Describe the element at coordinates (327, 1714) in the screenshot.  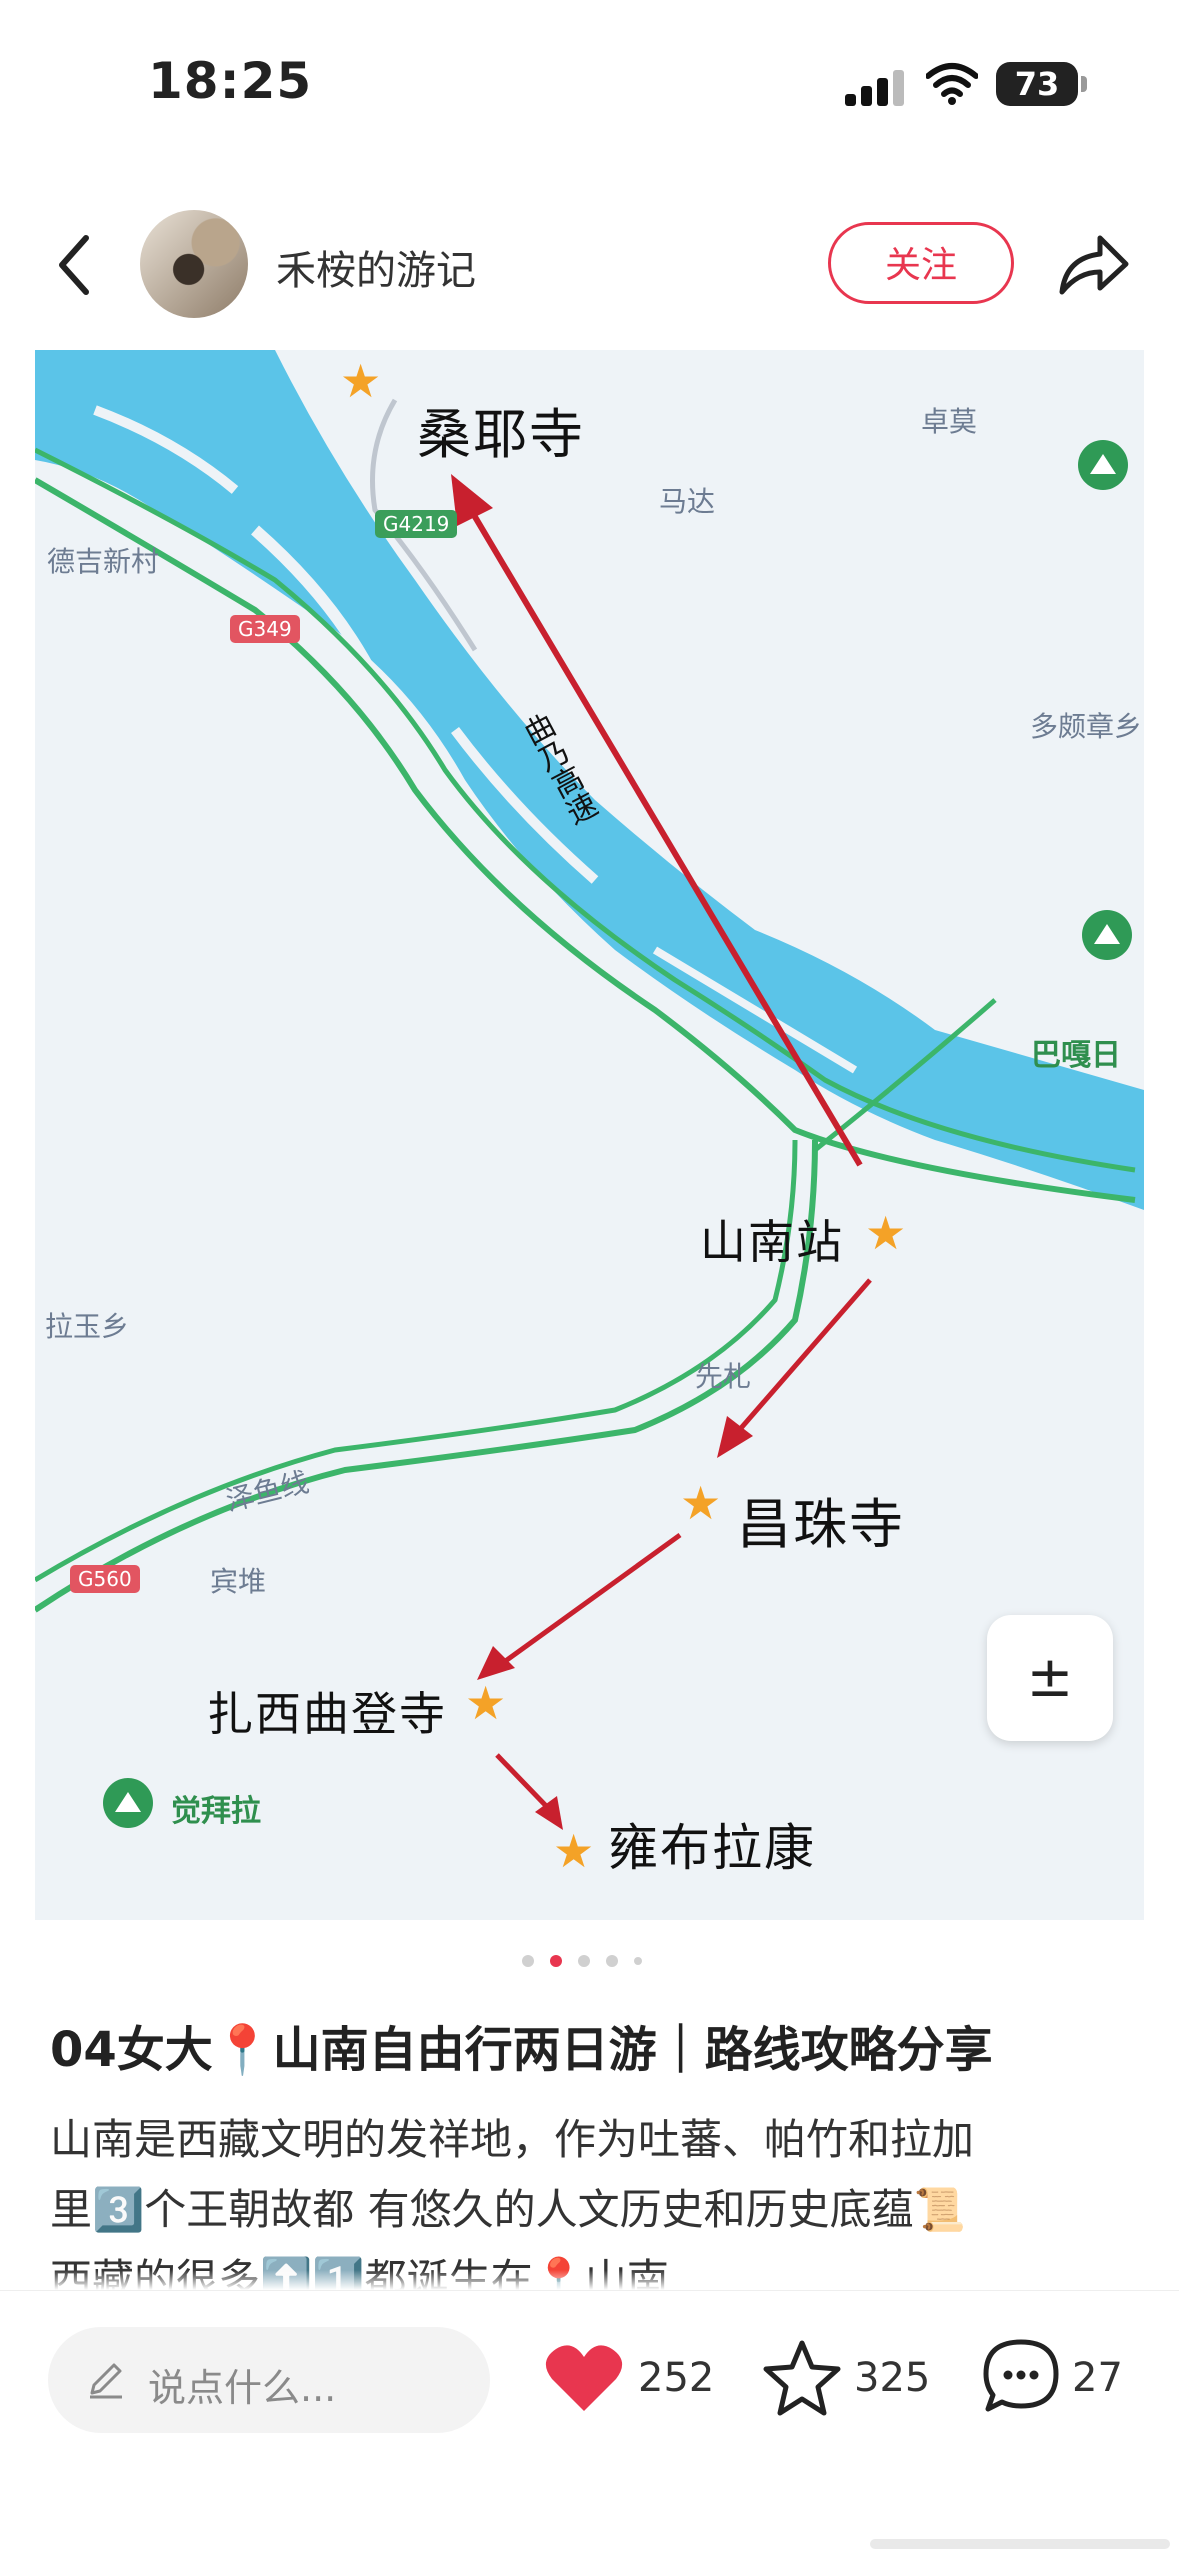
I see `place-zhaxiqudeng: 扎西曲登寺` at that location.